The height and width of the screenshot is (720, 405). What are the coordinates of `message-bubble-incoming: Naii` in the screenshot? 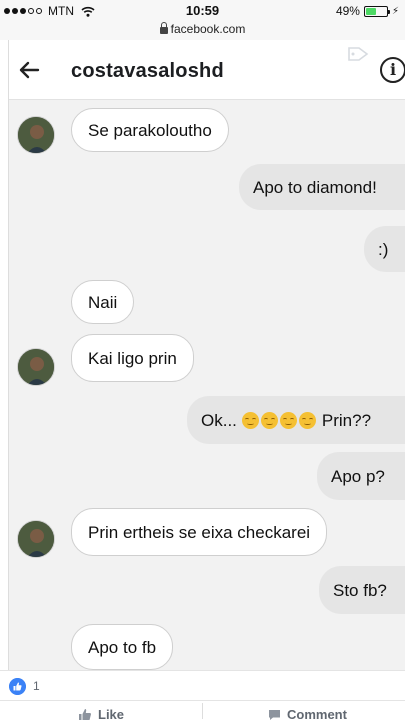 It's located at (103, 302).